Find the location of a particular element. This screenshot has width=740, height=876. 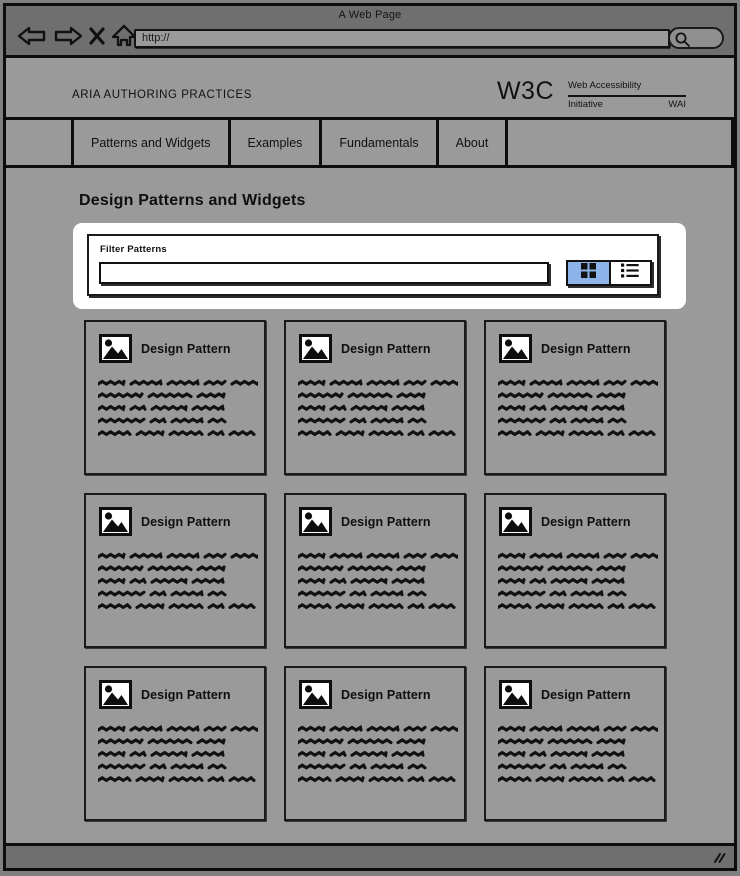

resize-grip-icon is located at coordinates (719, 860).